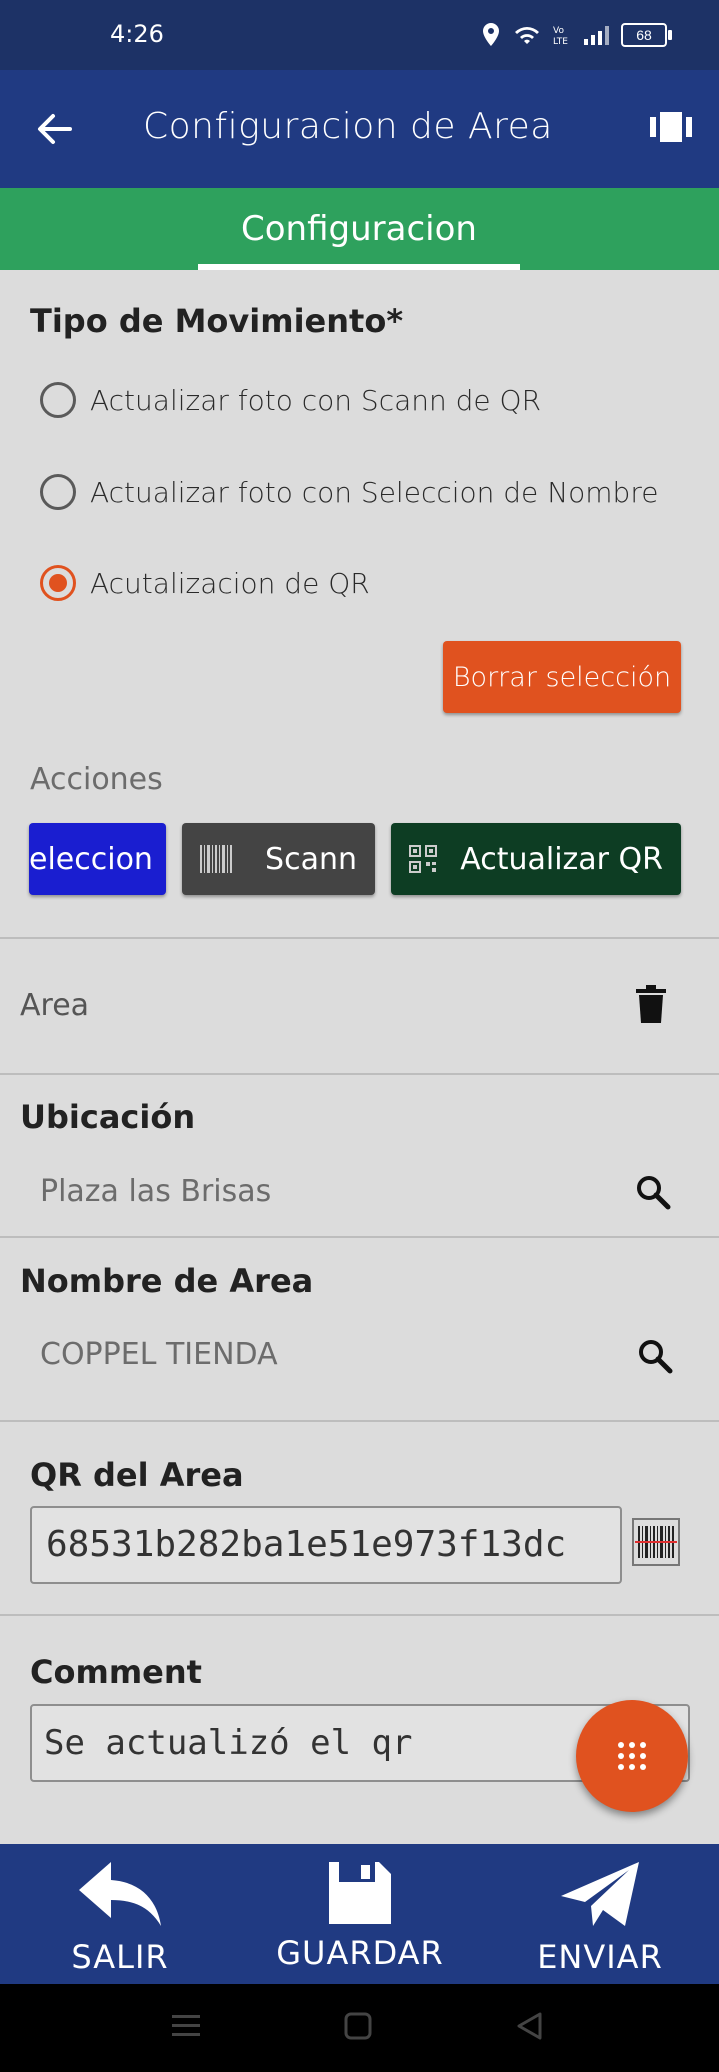 The width and height of the screenshot is (719, 2072). Describe the element at coordinates (108, 1117) in the screenshot. I see `ubicacion-label: Ubicación` at that location.